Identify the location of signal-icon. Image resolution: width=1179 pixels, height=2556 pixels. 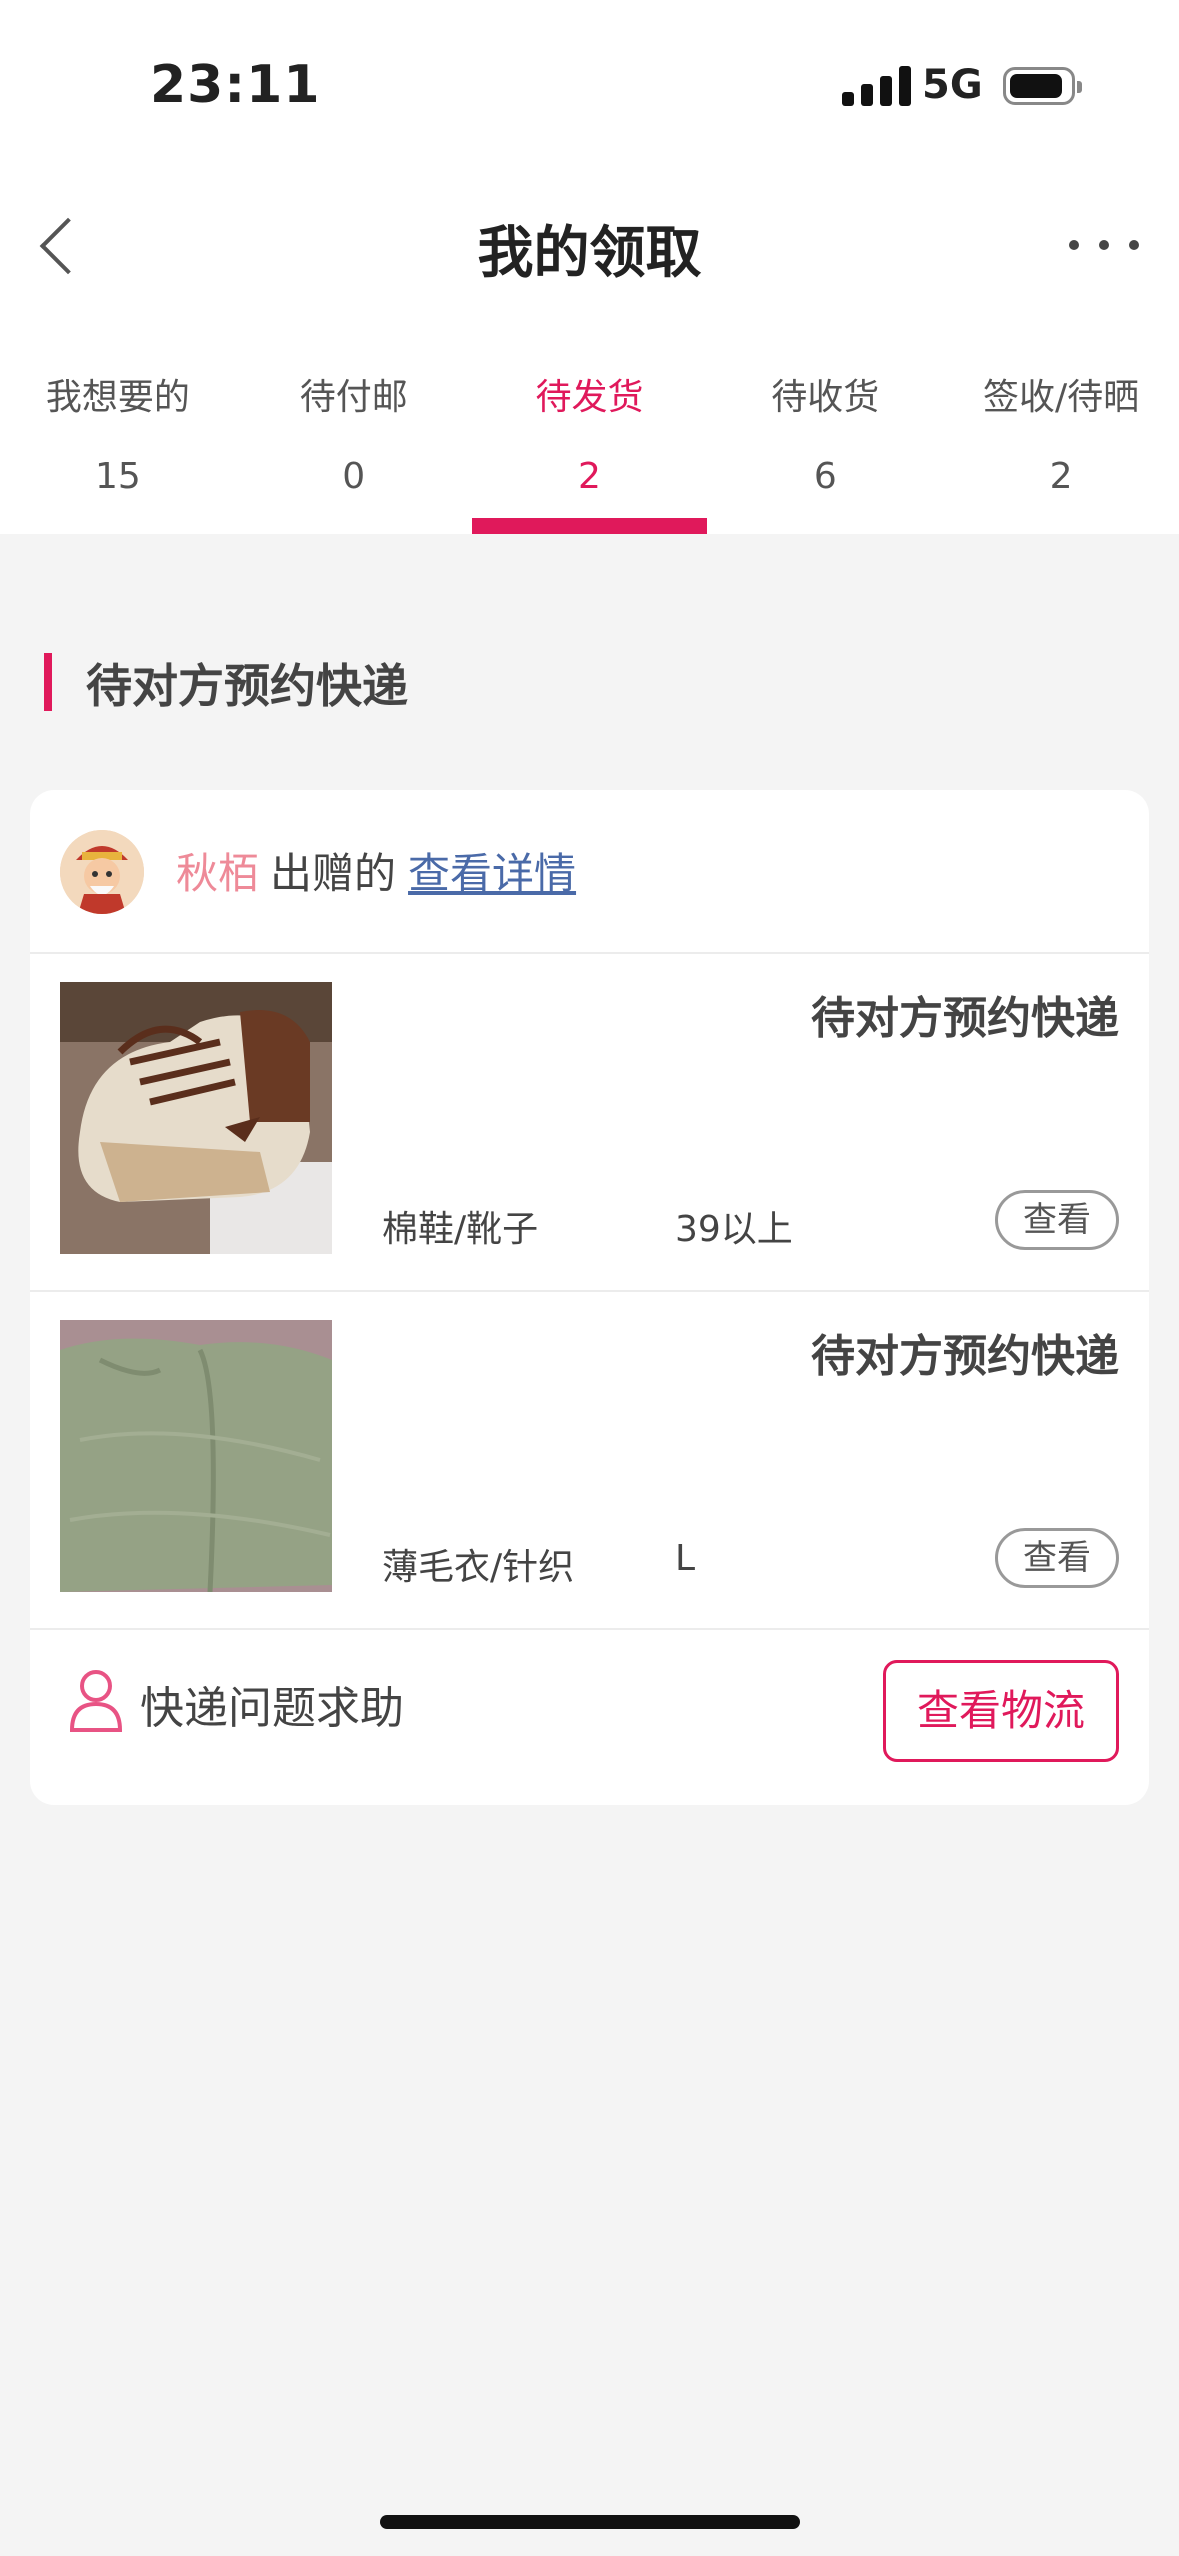
(877, 86).